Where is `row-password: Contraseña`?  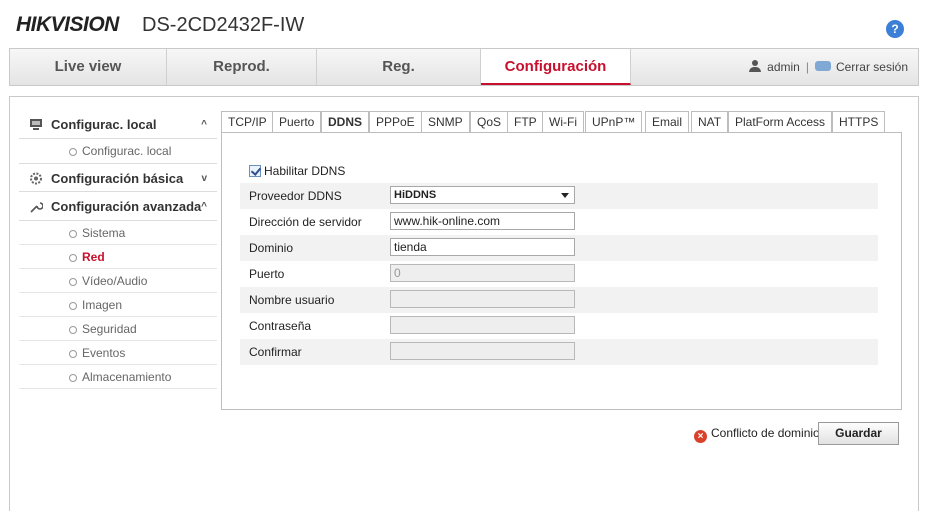
row-password: Contraseña is located at coordinates (559, 326).